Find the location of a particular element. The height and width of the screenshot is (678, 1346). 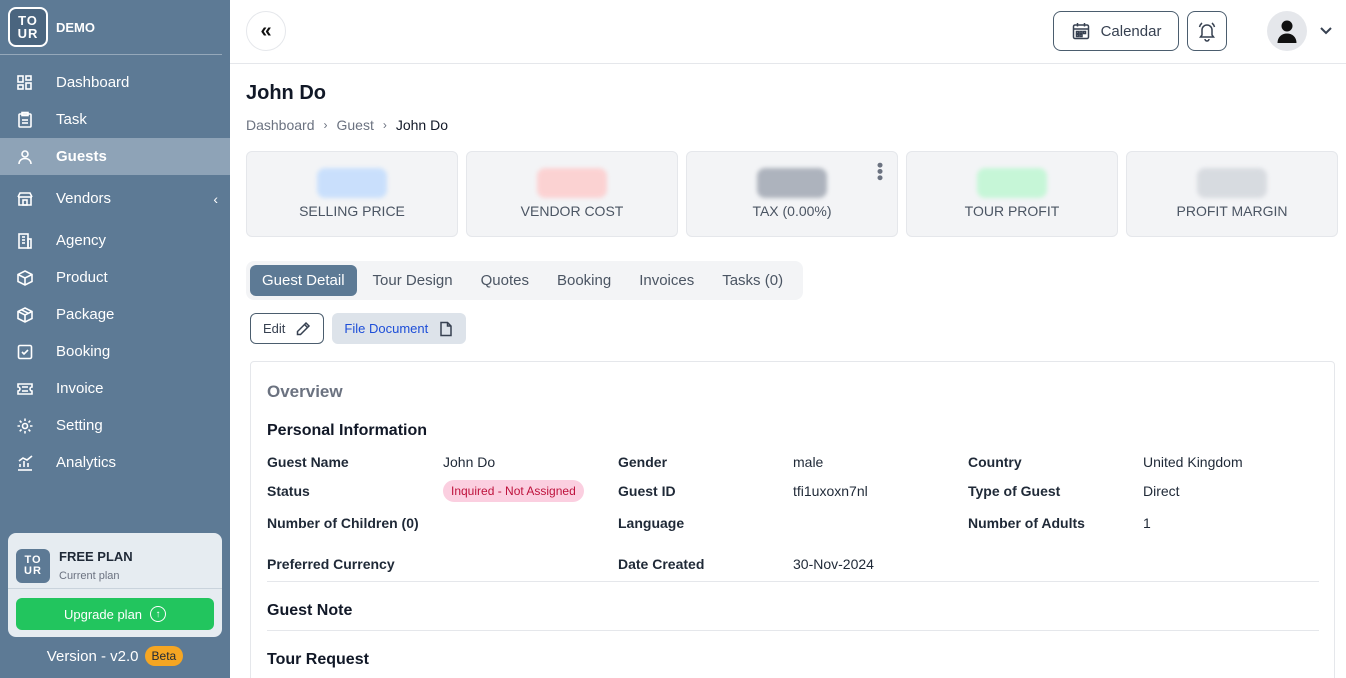

collapse-sidebar-button: « is located at coordinates (266, 31).